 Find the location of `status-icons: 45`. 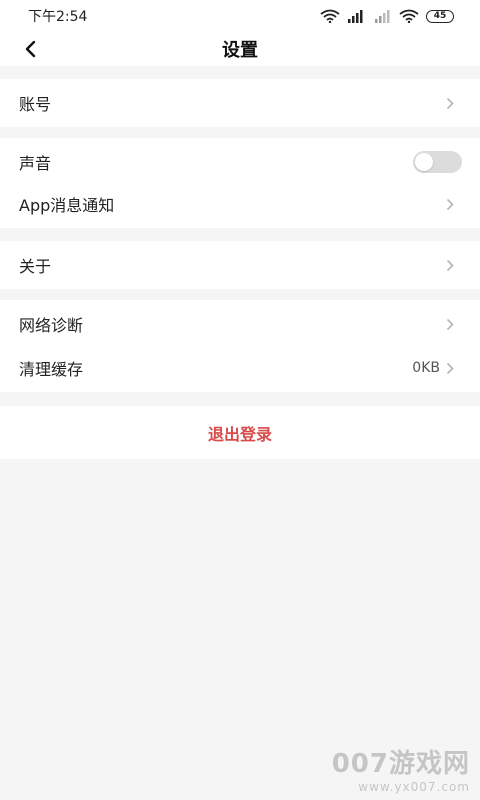

status-icons: 45 is located at coordinates (387, 16).